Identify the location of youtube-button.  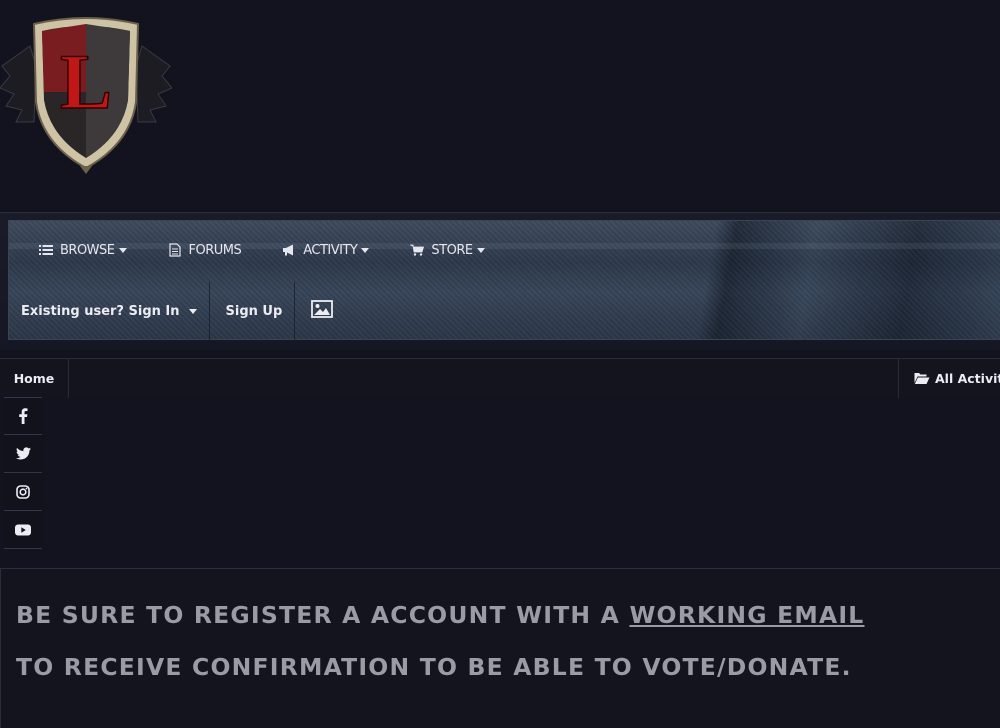
(23, 530).